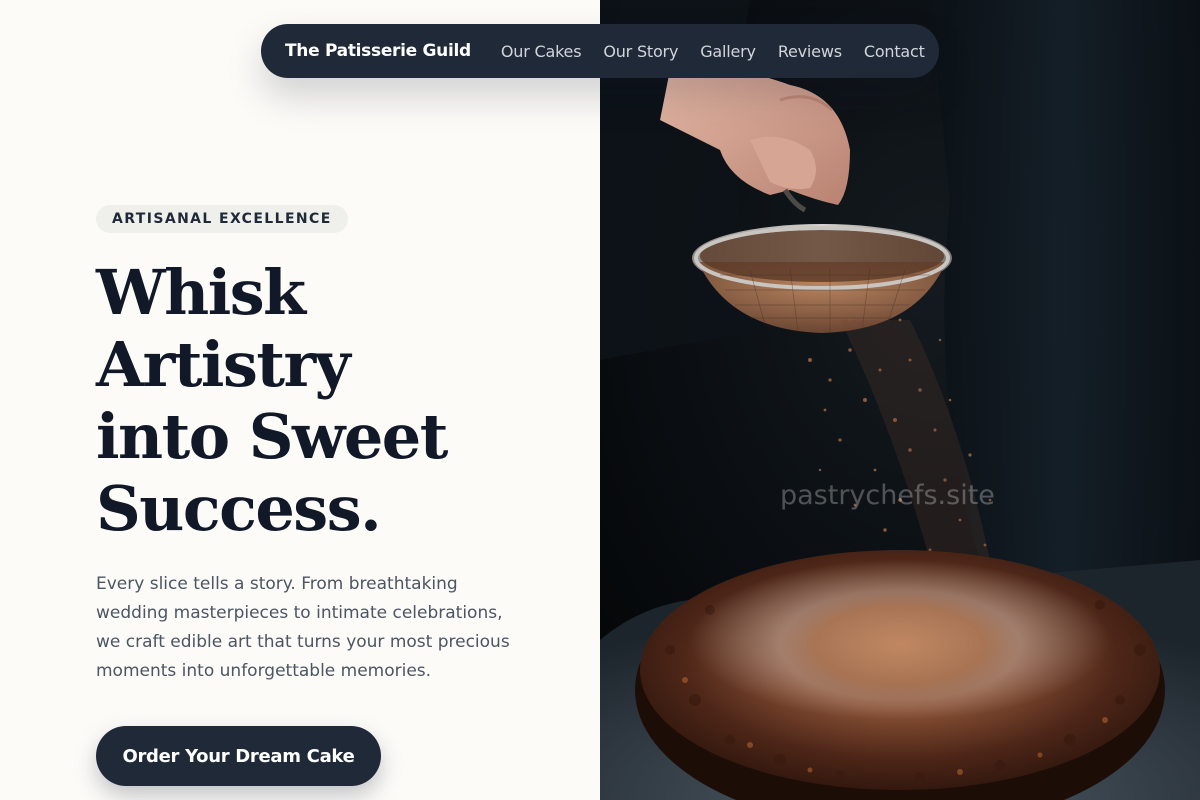  I want to click on nav-link-reviews: Reviews, so click(810, 51).